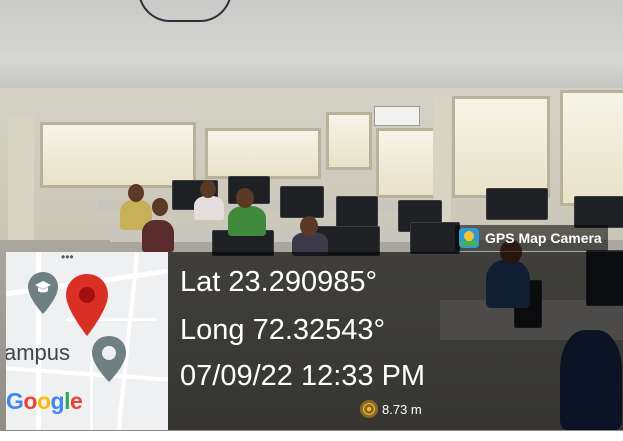 The image size is (623, 441). Describe the element at coordinates (402, 409) in the screenshot. I see `accuracy-text: 8.73 m` at that location.